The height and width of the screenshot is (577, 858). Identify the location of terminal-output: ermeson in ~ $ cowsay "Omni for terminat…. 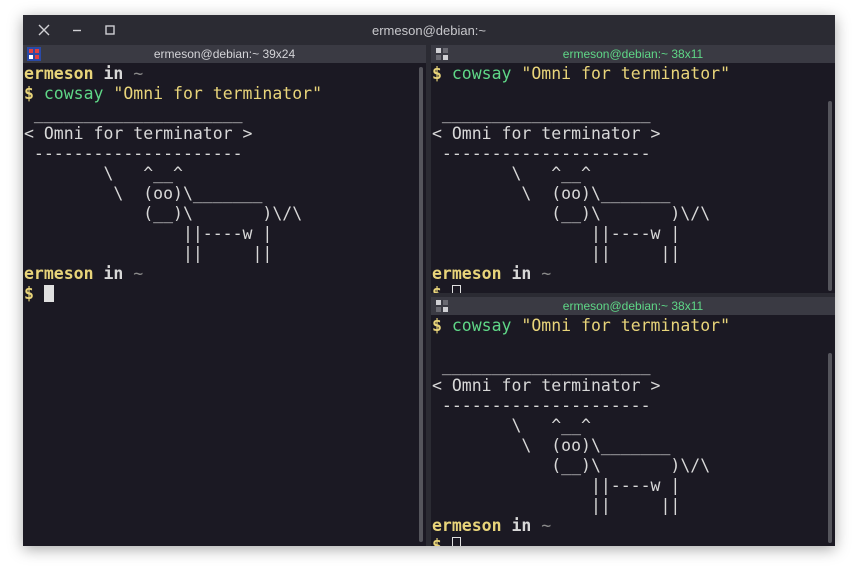
(173, 184).